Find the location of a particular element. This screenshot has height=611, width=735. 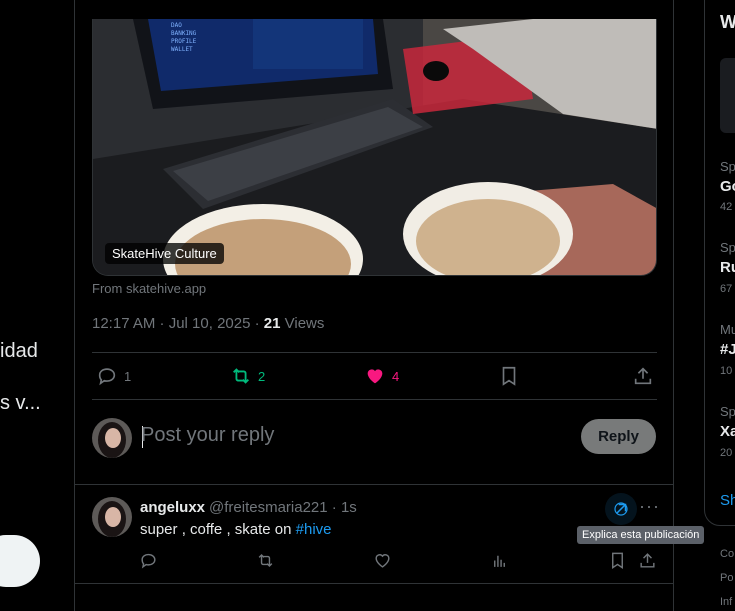

author-name: angeluxx is located at coordinates (172, 507).